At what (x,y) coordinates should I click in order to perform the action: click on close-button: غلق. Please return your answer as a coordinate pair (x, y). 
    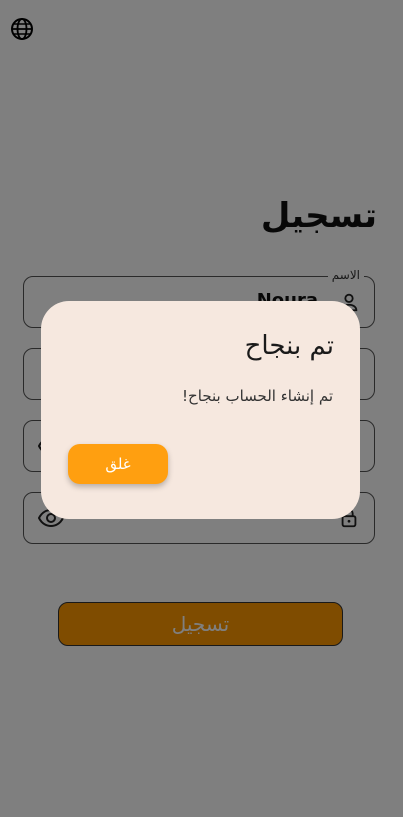
    Looking at the image, I should click on (118, 464).